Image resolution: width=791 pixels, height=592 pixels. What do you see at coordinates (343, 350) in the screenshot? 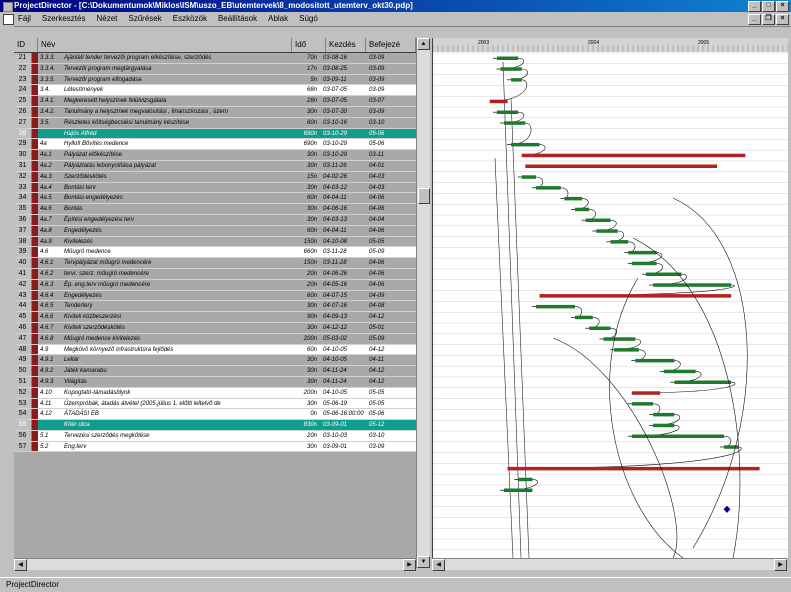
I see `task-start: 04-10-05` at bounding box center [343, 350].